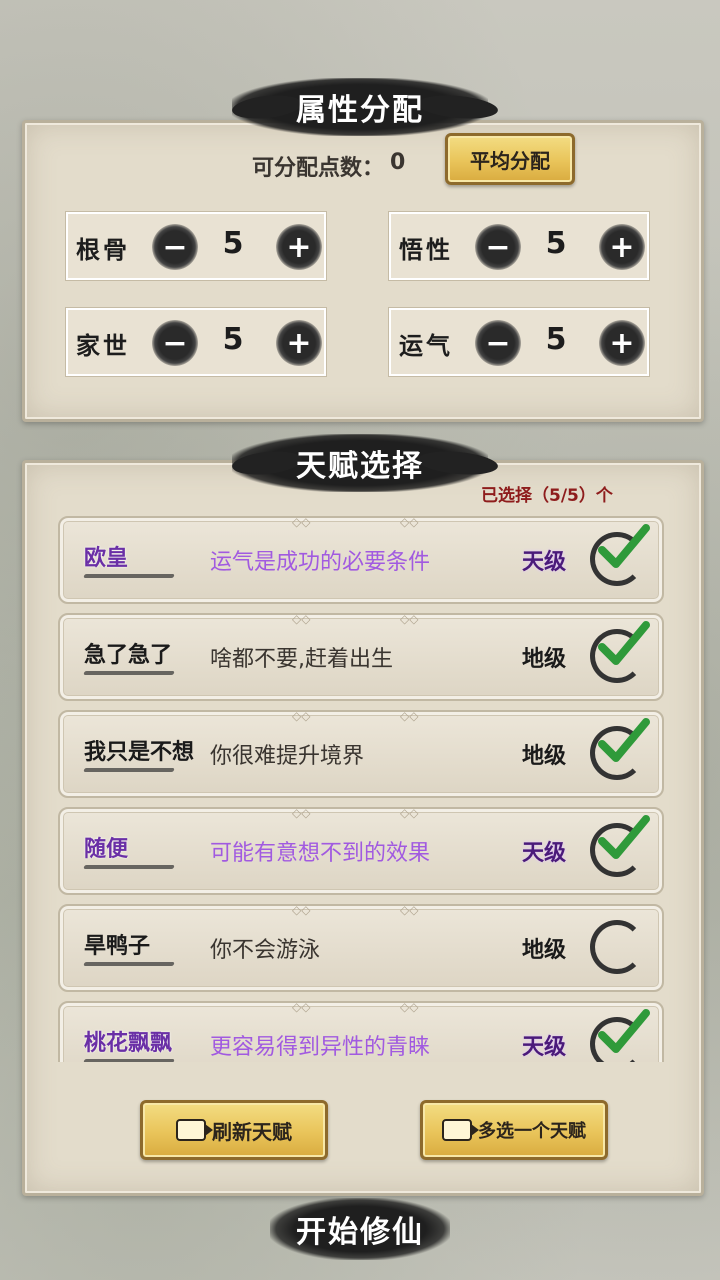 Image resolution: width=720 pixels, height=1280 pixels. What do you see at coordinates (320, 562) in the screenshot?
I see `talent-description: 运气是成功的必要条件` at bounding box center [320, 562].